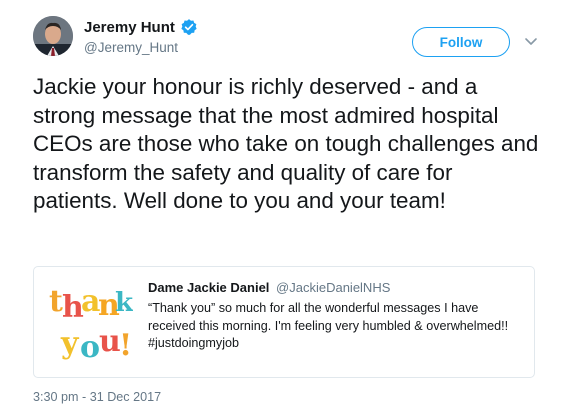  Describe the element at coordinates (124, 303) in the screenshot. I see `svg-text: k` at that location.